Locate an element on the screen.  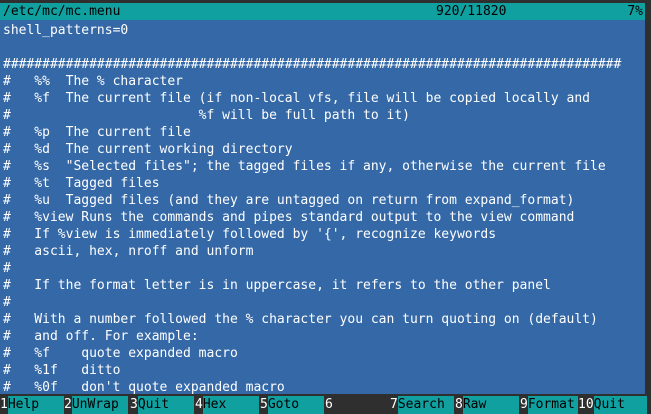
f1-help-button: 1Help is located at coordinates (32, 405).